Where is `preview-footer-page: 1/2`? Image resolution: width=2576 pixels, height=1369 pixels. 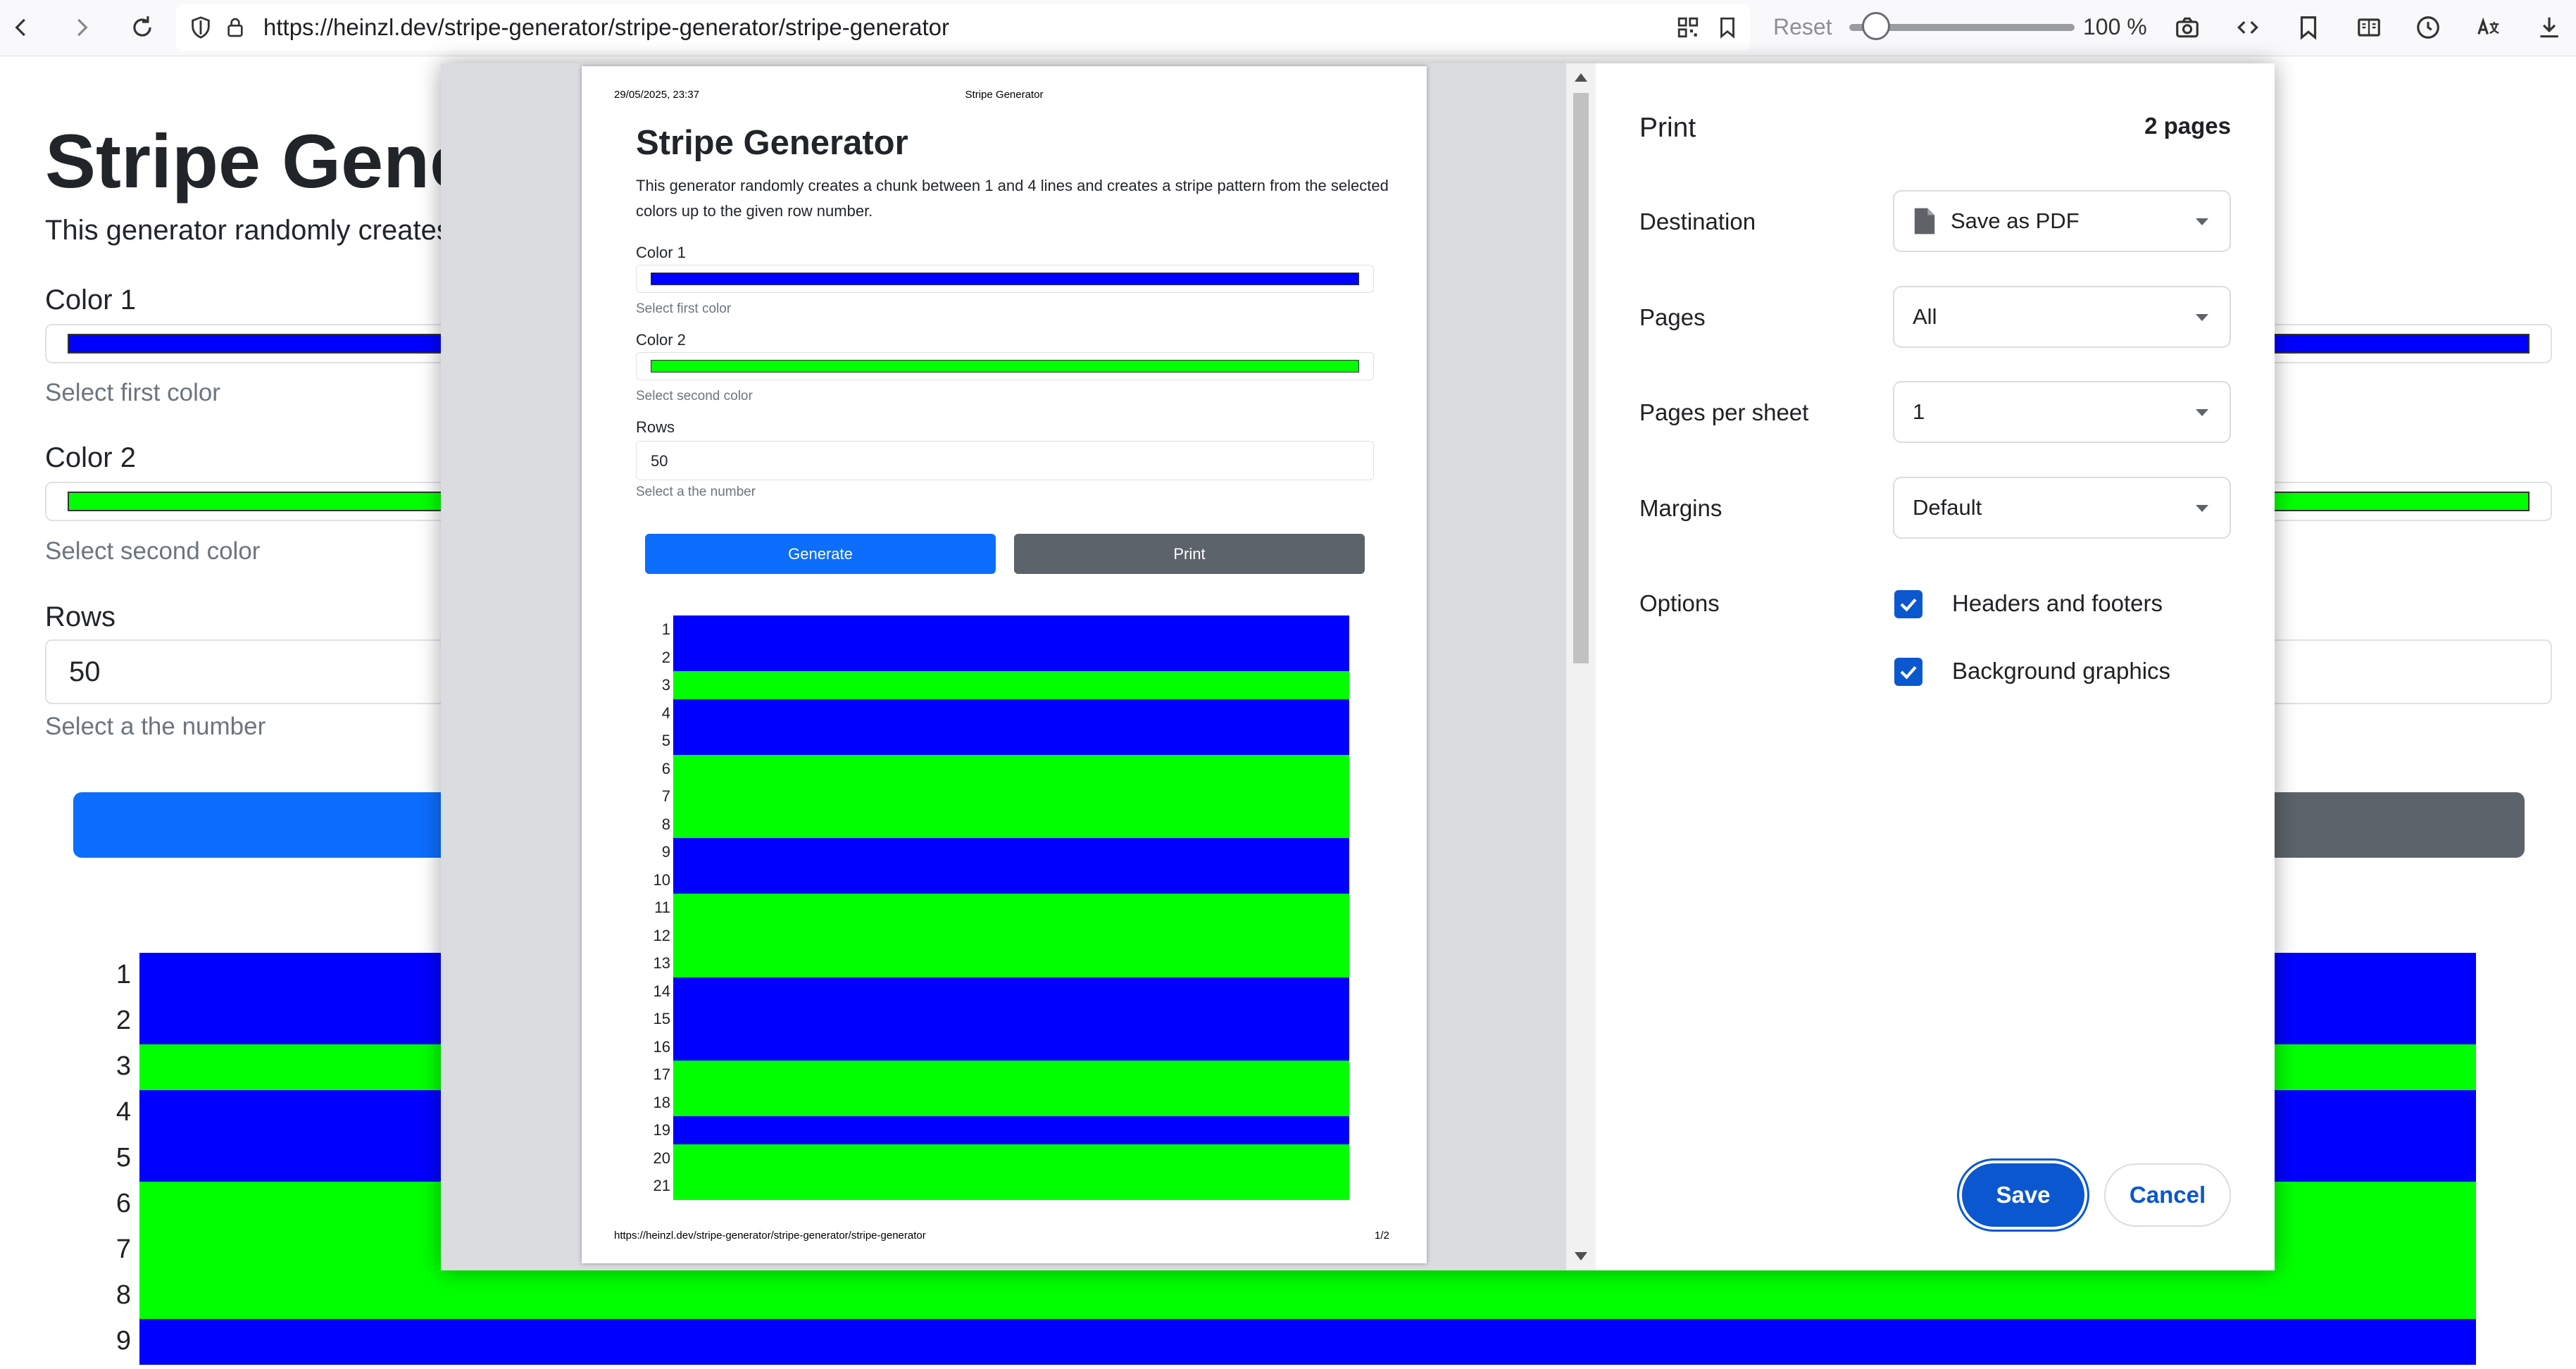 preview-footer-page: 1/2 is located at coordinates (1382, 1236).